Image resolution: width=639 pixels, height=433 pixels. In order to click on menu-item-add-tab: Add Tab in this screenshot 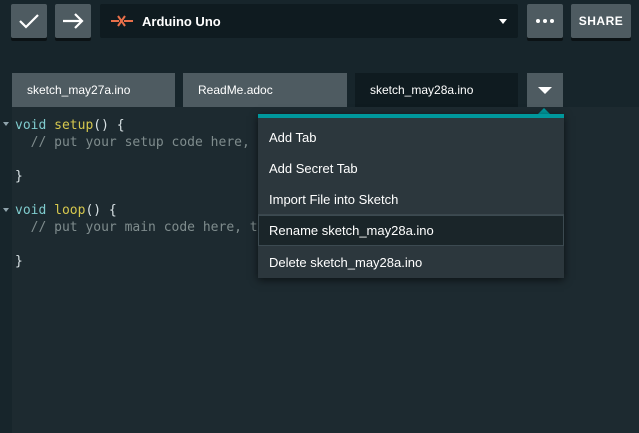, I will do `click(411, 137)`.